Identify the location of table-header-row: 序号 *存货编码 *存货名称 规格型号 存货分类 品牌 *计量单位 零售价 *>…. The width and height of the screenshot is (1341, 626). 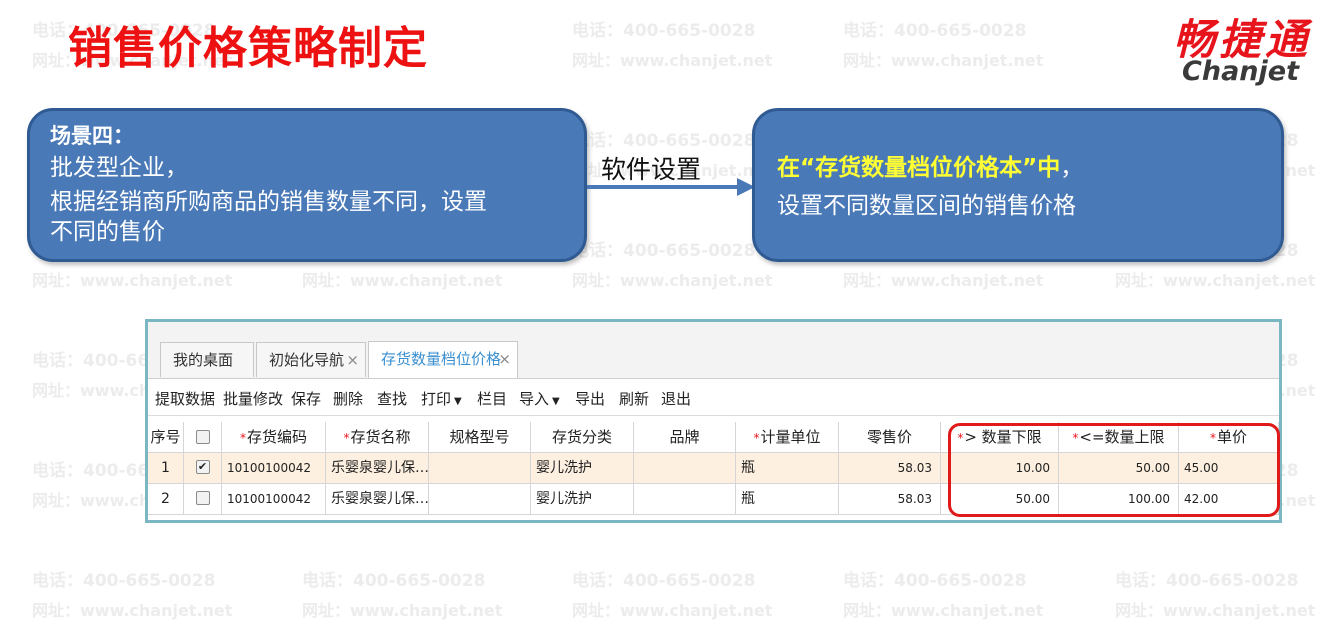
(713, 437).